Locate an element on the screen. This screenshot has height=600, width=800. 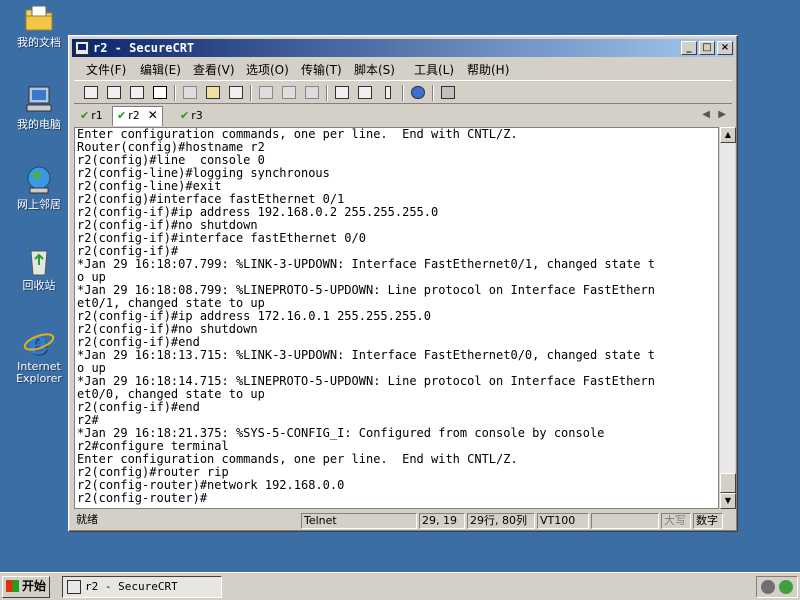
keymap-icon is located at coordinates (388, 93).